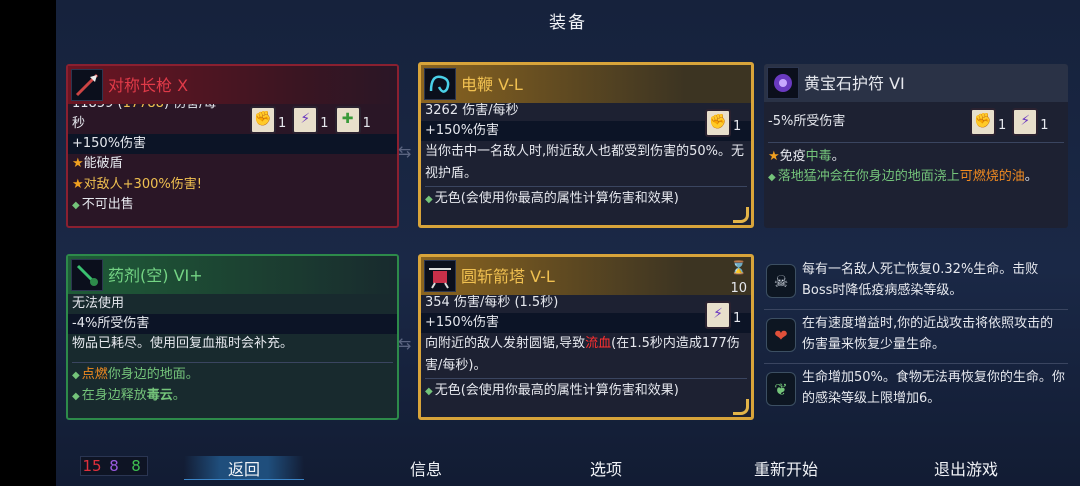  Describe the element at coordinates (87, 275) in the screenshot. I see `flask-icon` at that location.